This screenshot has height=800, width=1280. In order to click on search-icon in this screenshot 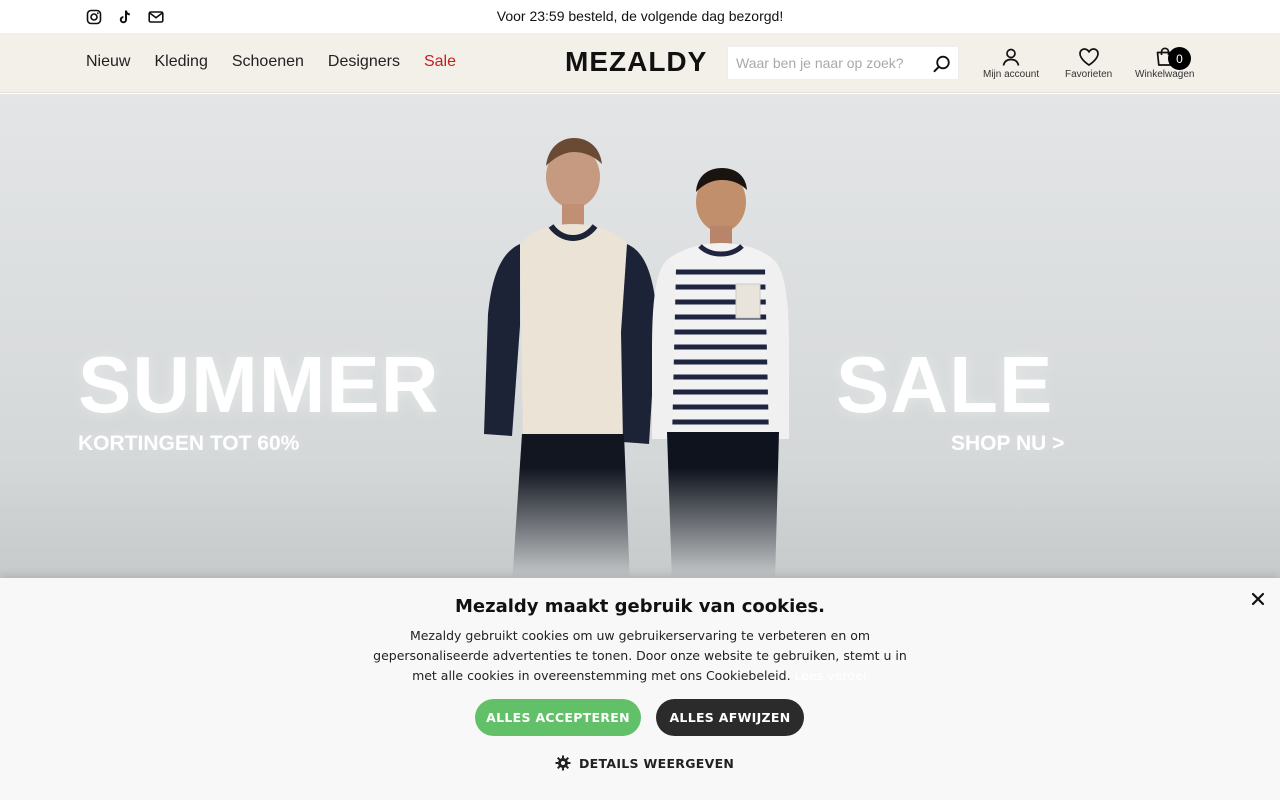, I will do `click(942, 64)`.